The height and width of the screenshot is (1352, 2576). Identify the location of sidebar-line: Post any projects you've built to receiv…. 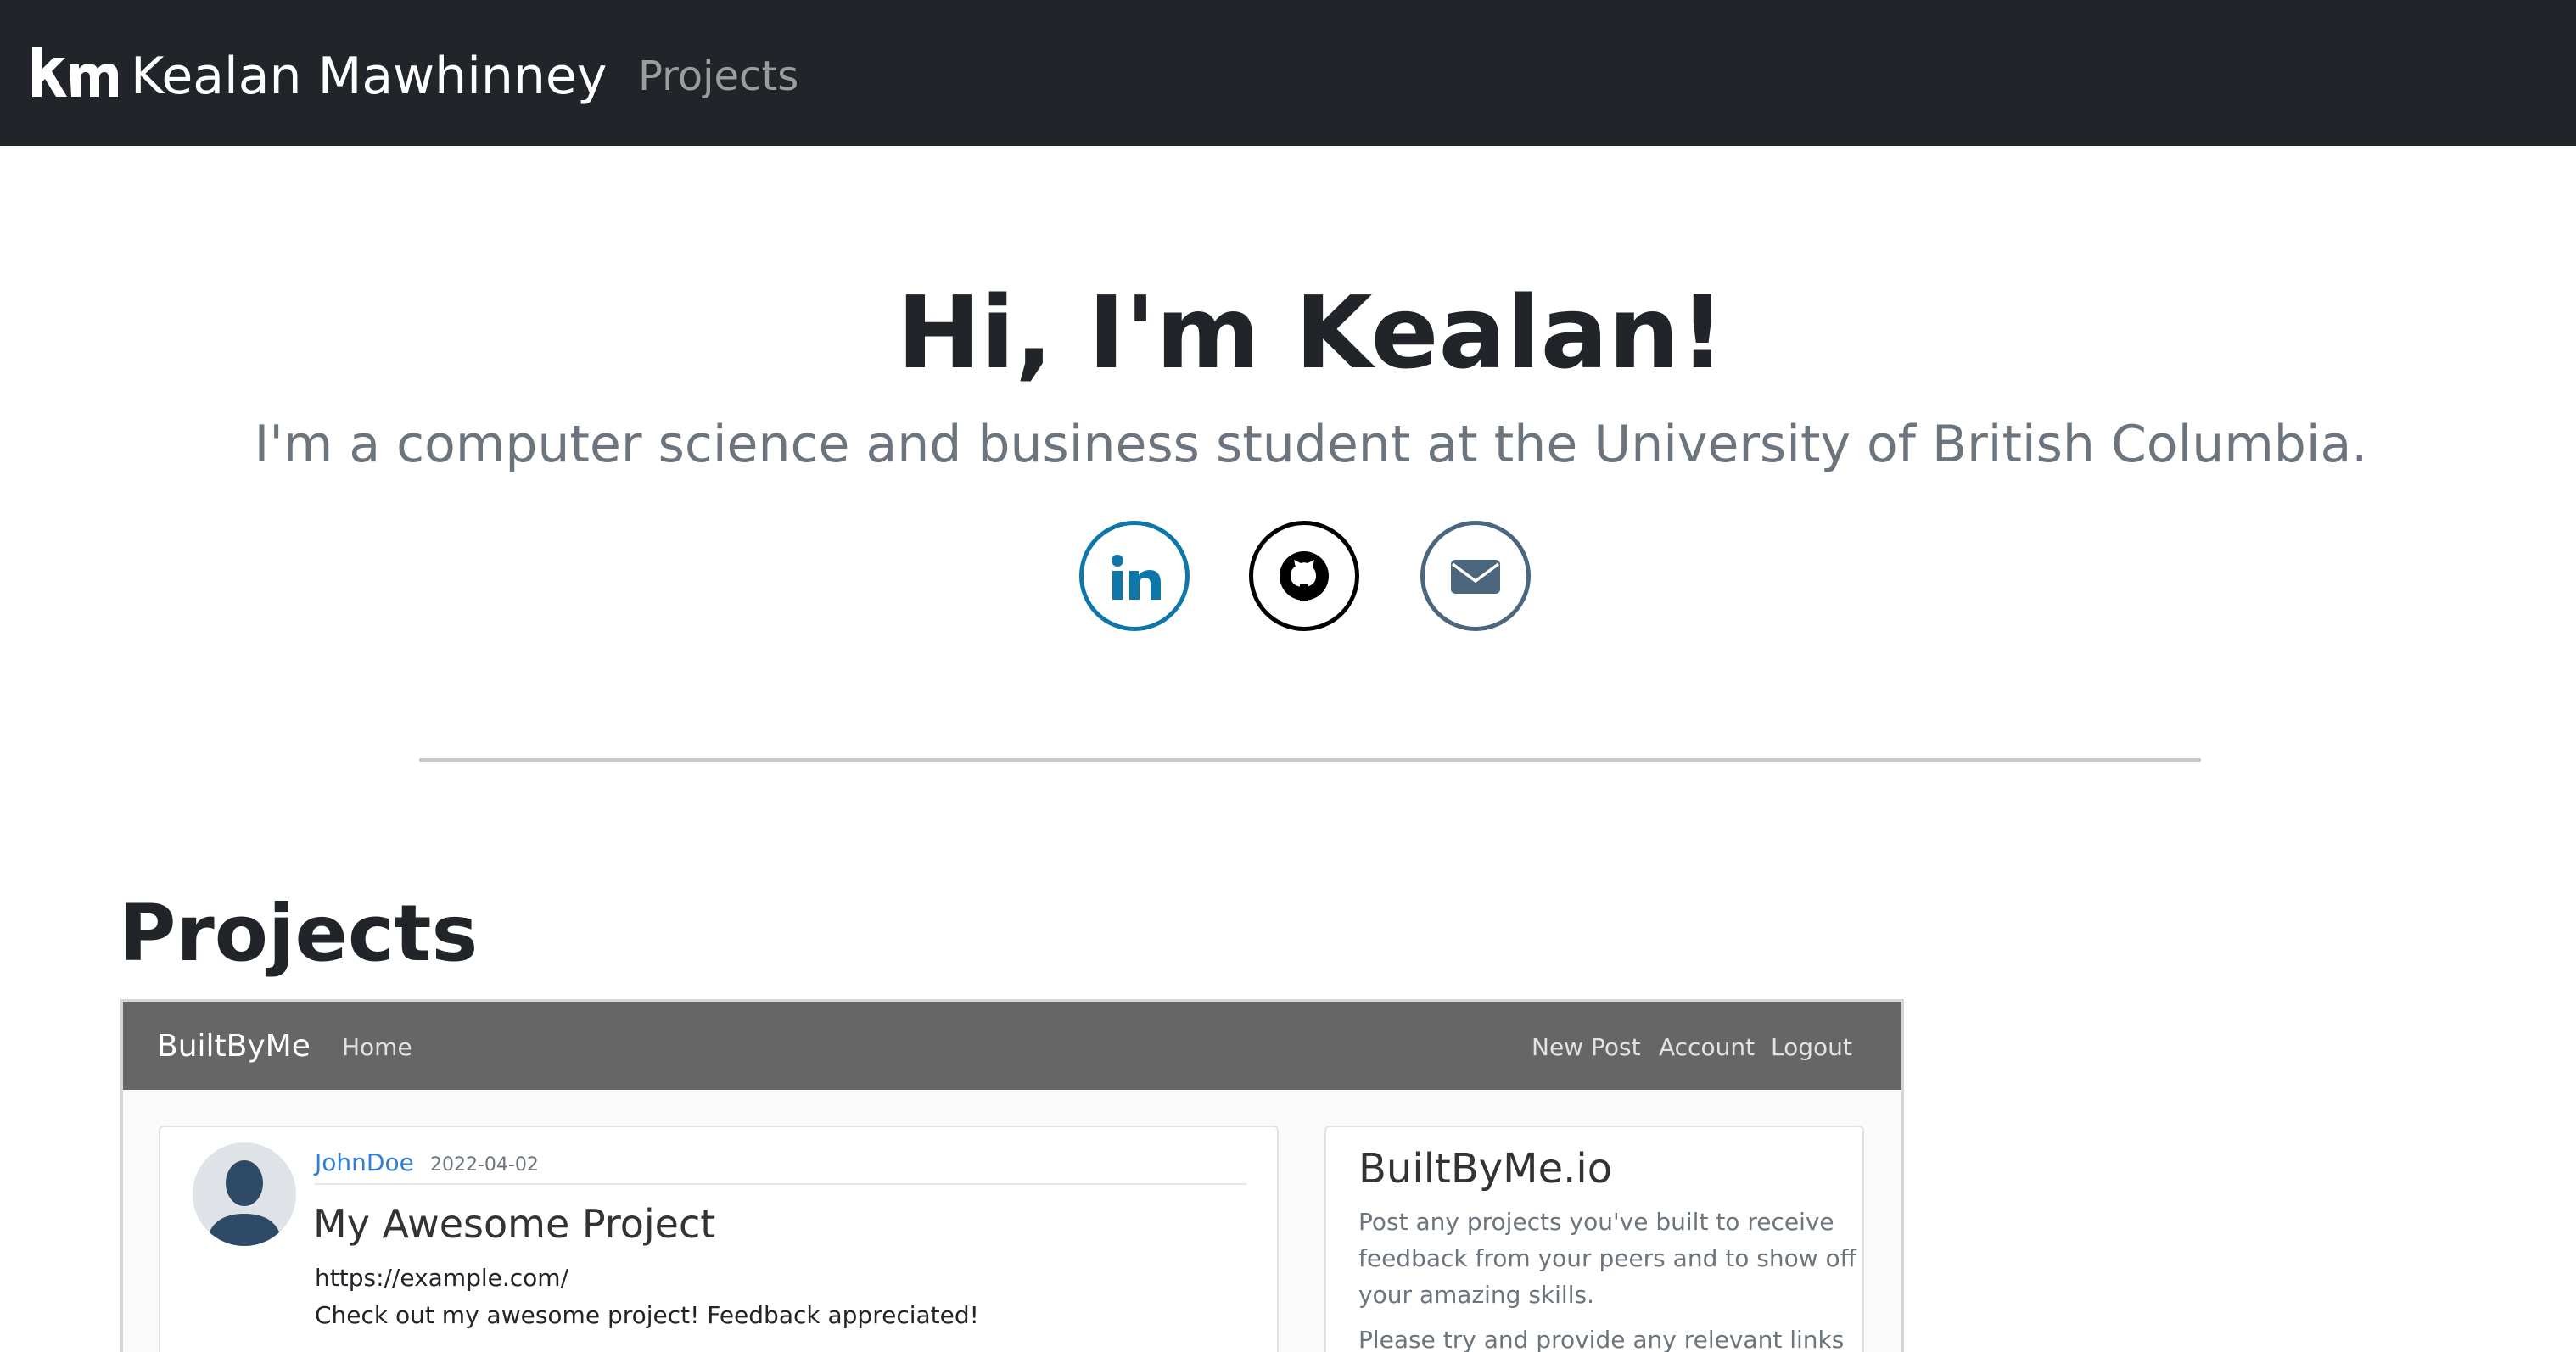
(1596, 1222).